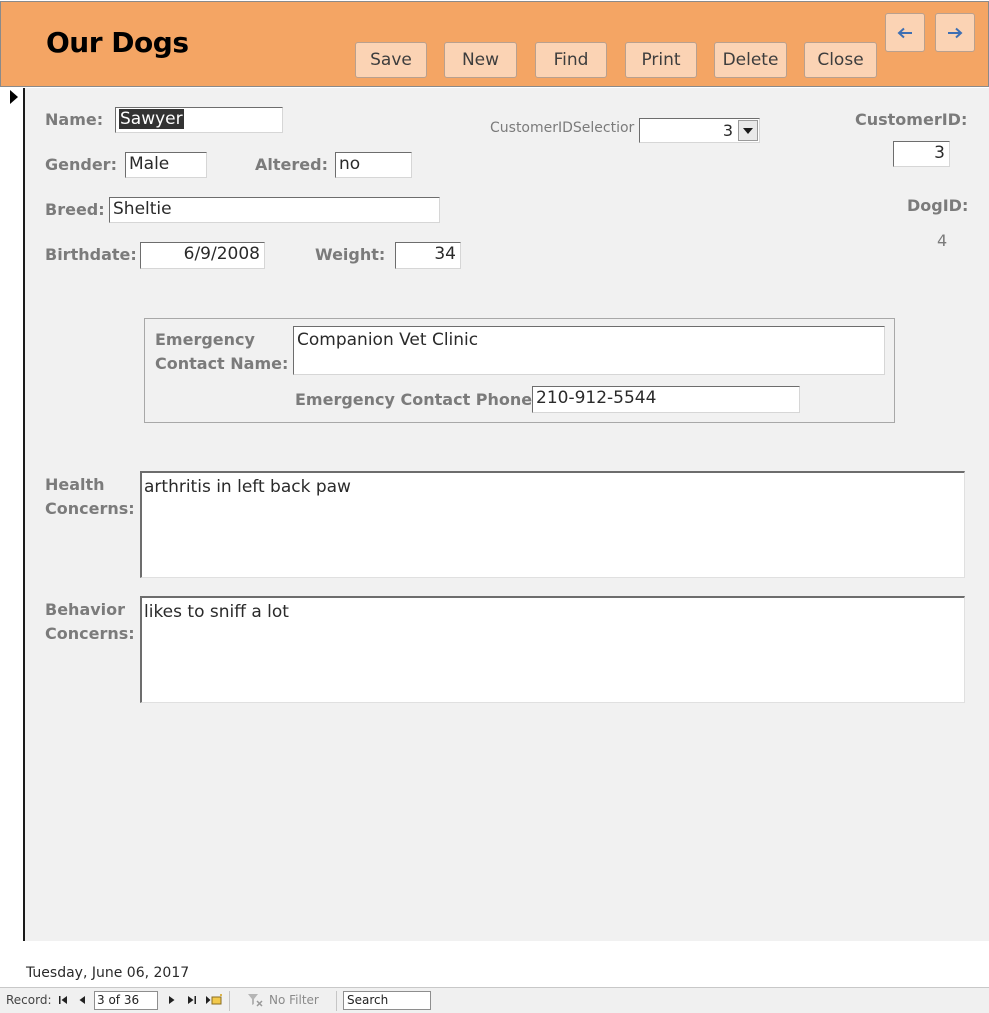  What do you see at coordinates (256, 1000) in the screenshot?
I see `filter-icon` at bounding box center [256, 1000].